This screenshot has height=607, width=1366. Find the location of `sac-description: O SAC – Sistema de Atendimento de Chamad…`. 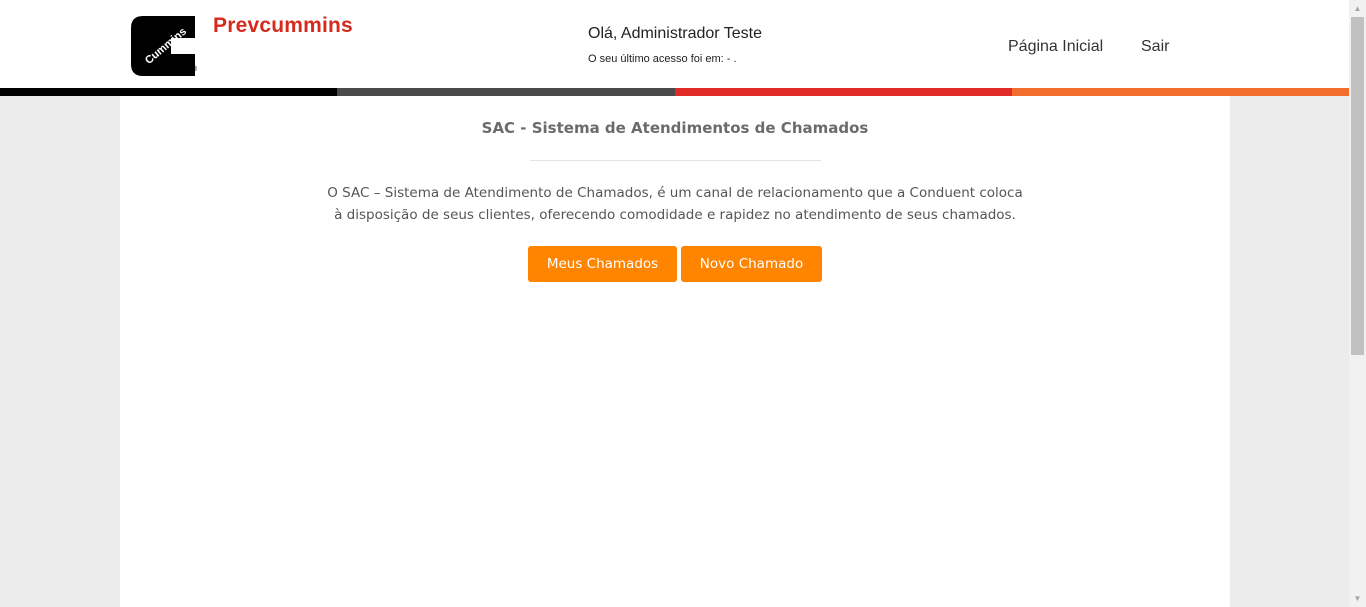

sac-description: O SAC – Sistema de Atendimento de Chamad… is located at coordinates (675, 204).